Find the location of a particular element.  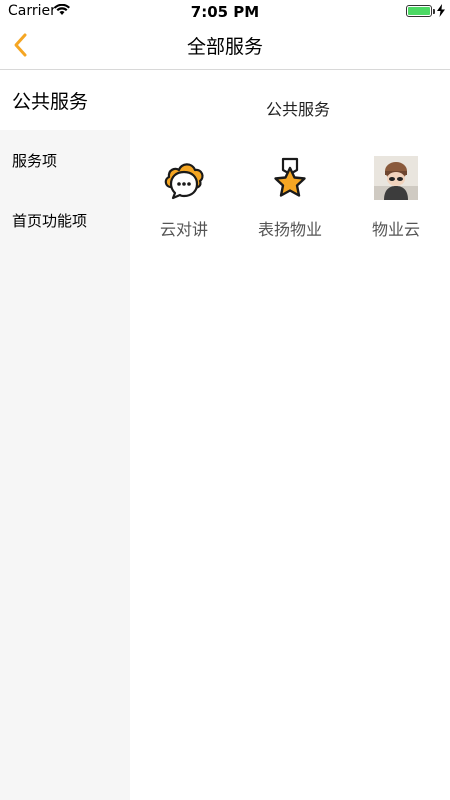

photo-thumbnail-icon is located at coordinates (396, 178).